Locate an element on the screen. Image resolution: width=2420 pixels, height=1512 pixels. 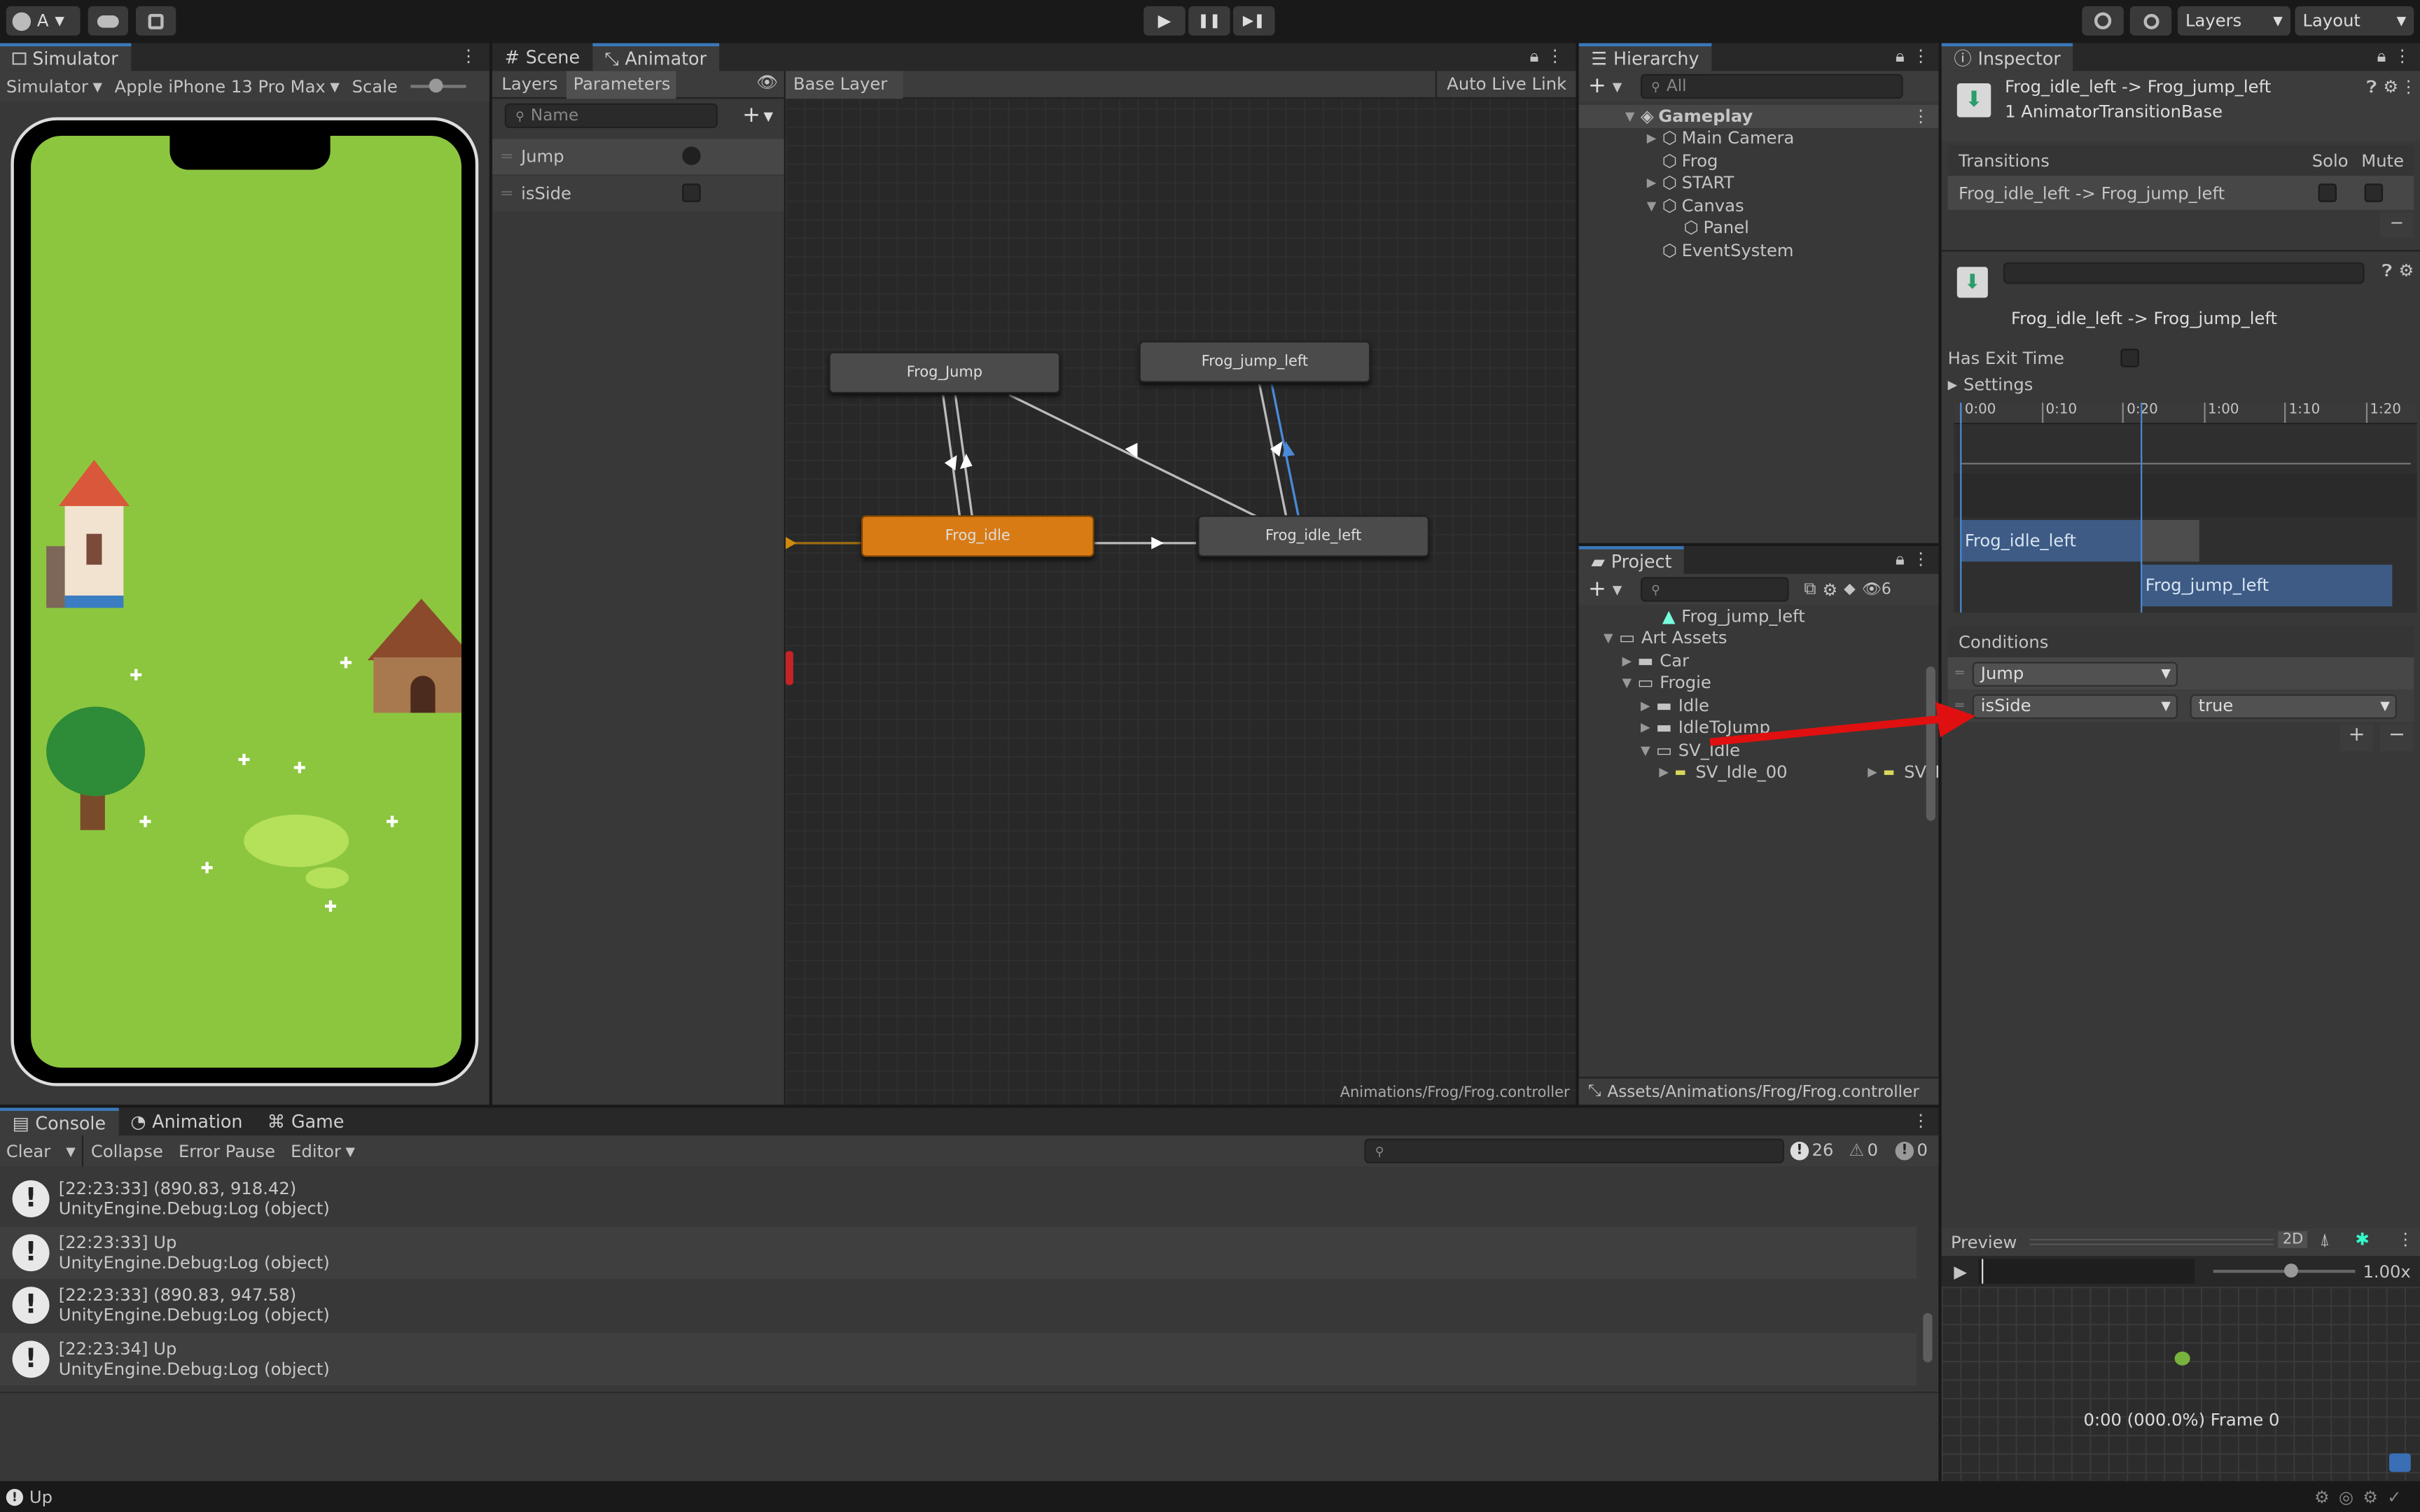
annotation-arrow is located at coordinates (1842, 723).